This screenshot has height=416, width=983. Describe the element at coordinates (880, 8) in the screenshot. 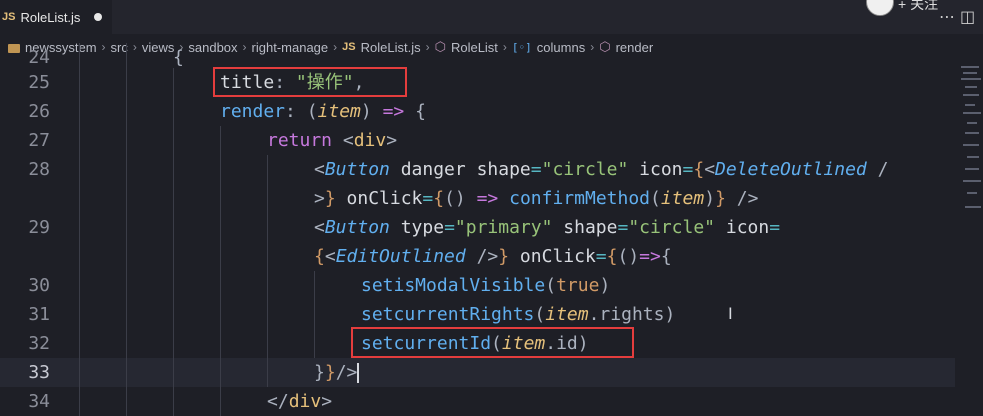

I see `avatar` at that location.